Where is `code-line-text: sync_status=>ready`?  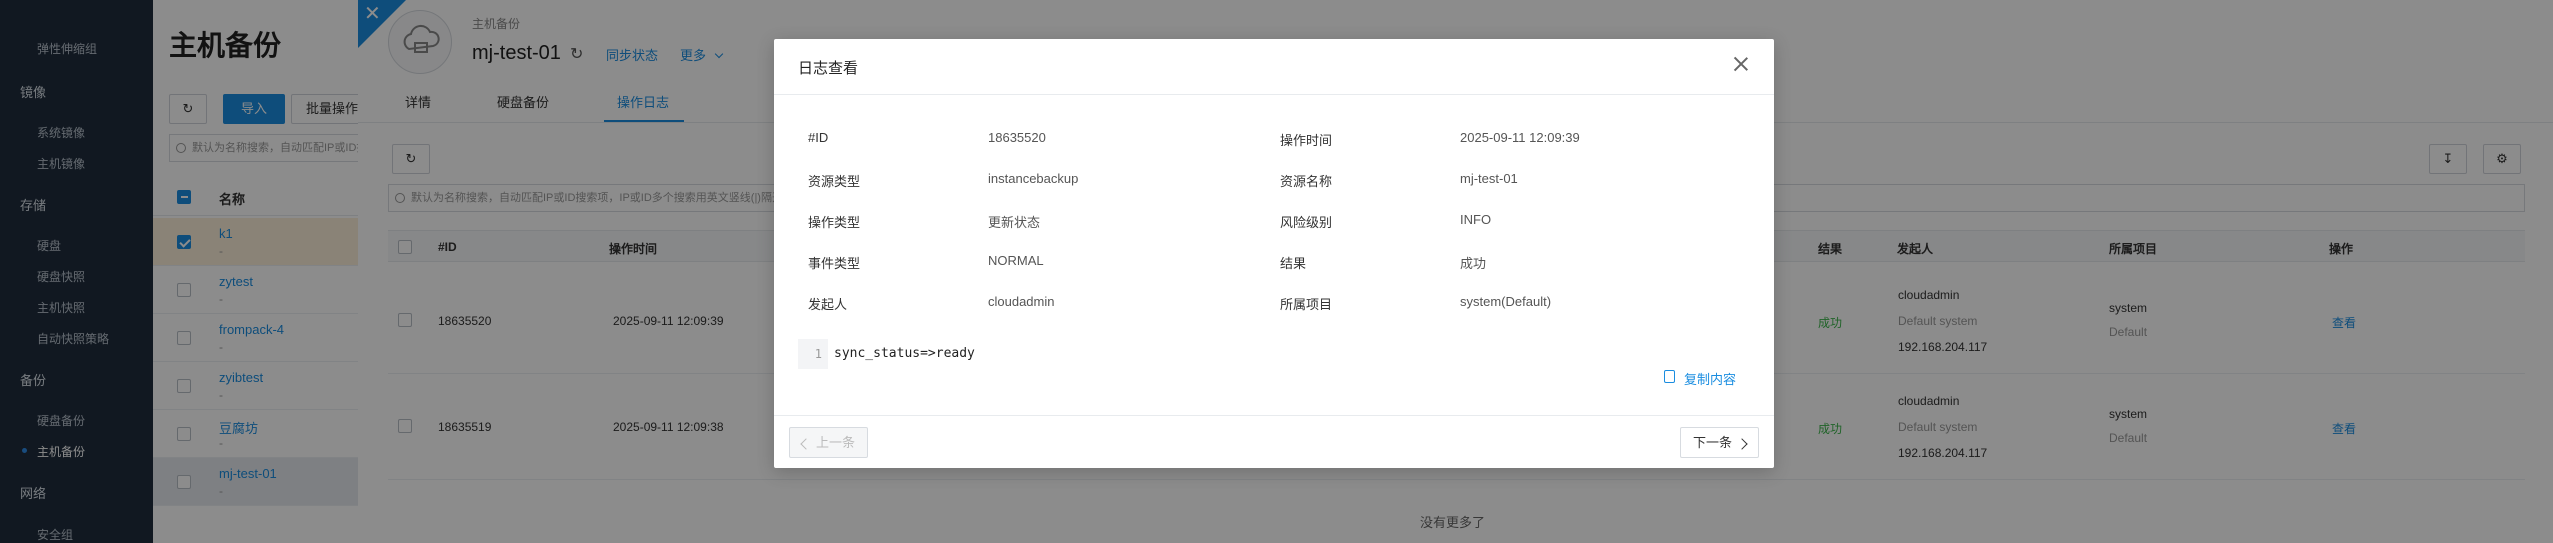 code-line-text: sync_status=>ready is located at coordinates (904, 353).